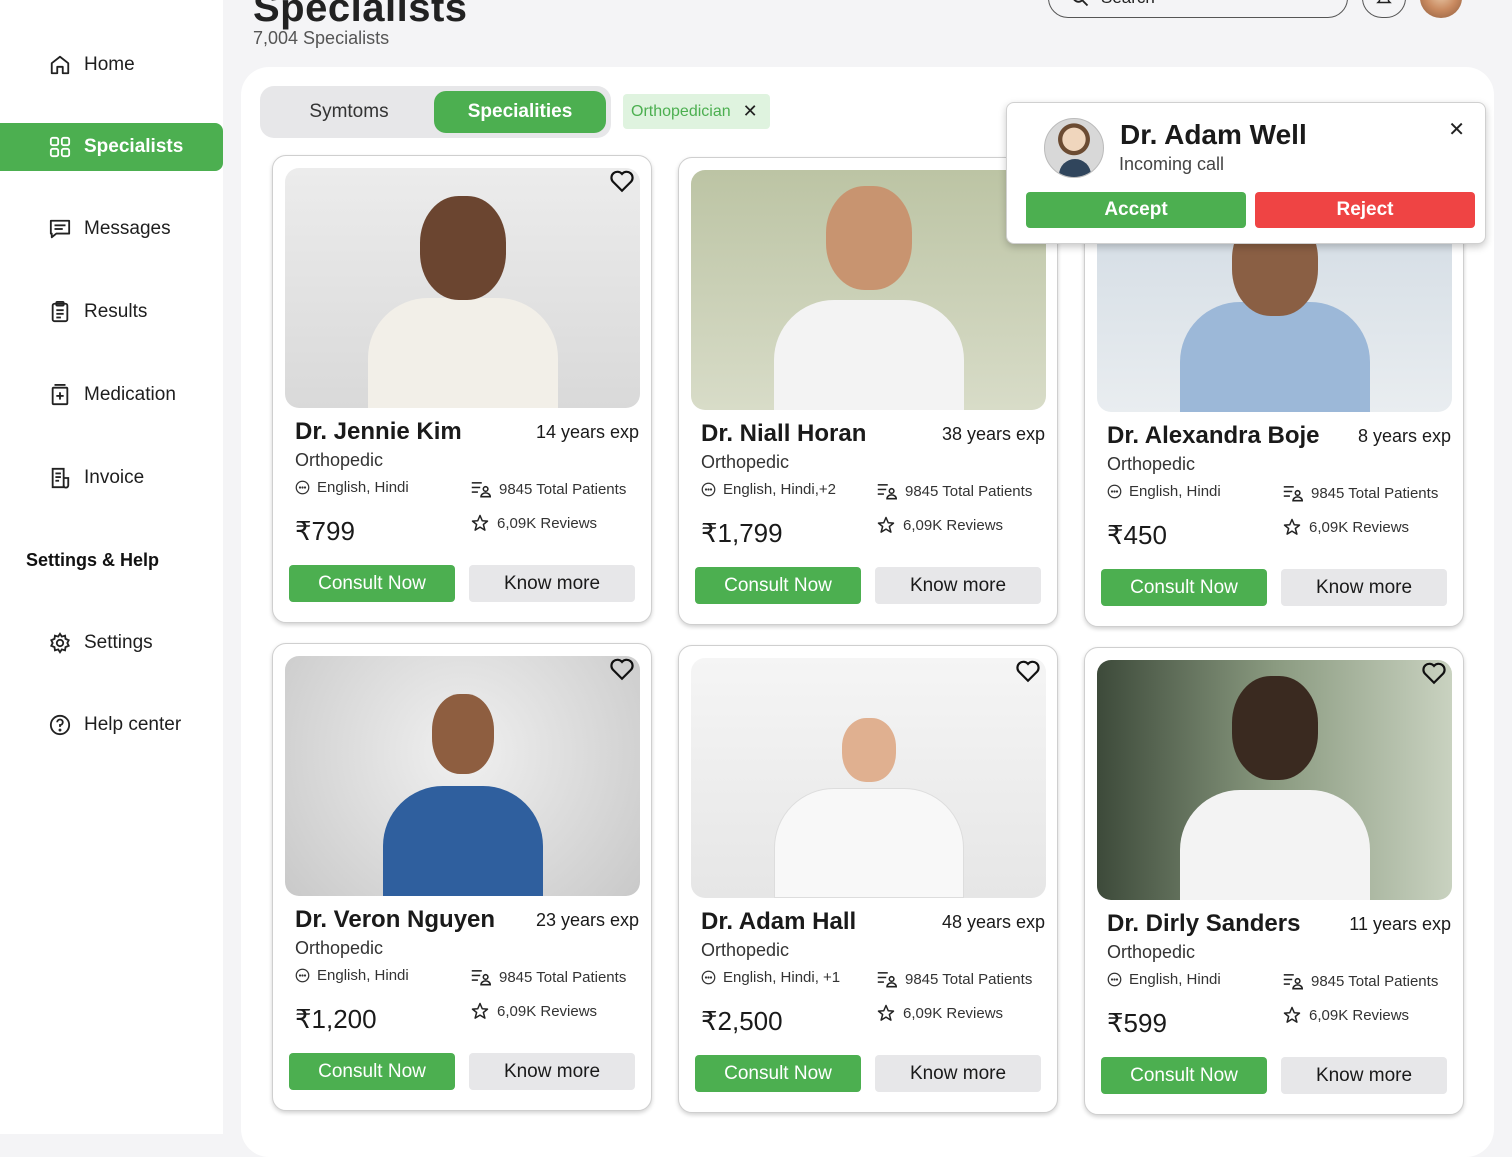  Describe the element at coordinates (481, 490) in the screenshot. I see `patients-icon` at that location.